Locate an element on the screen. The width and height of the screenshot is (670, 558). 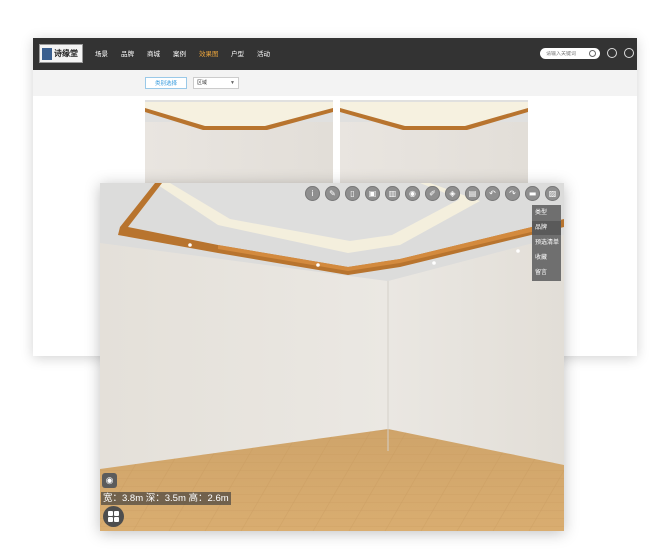
side-menu: 类型 品牌 预选清单 收藏 留言 is located at coordinates (546, 243).